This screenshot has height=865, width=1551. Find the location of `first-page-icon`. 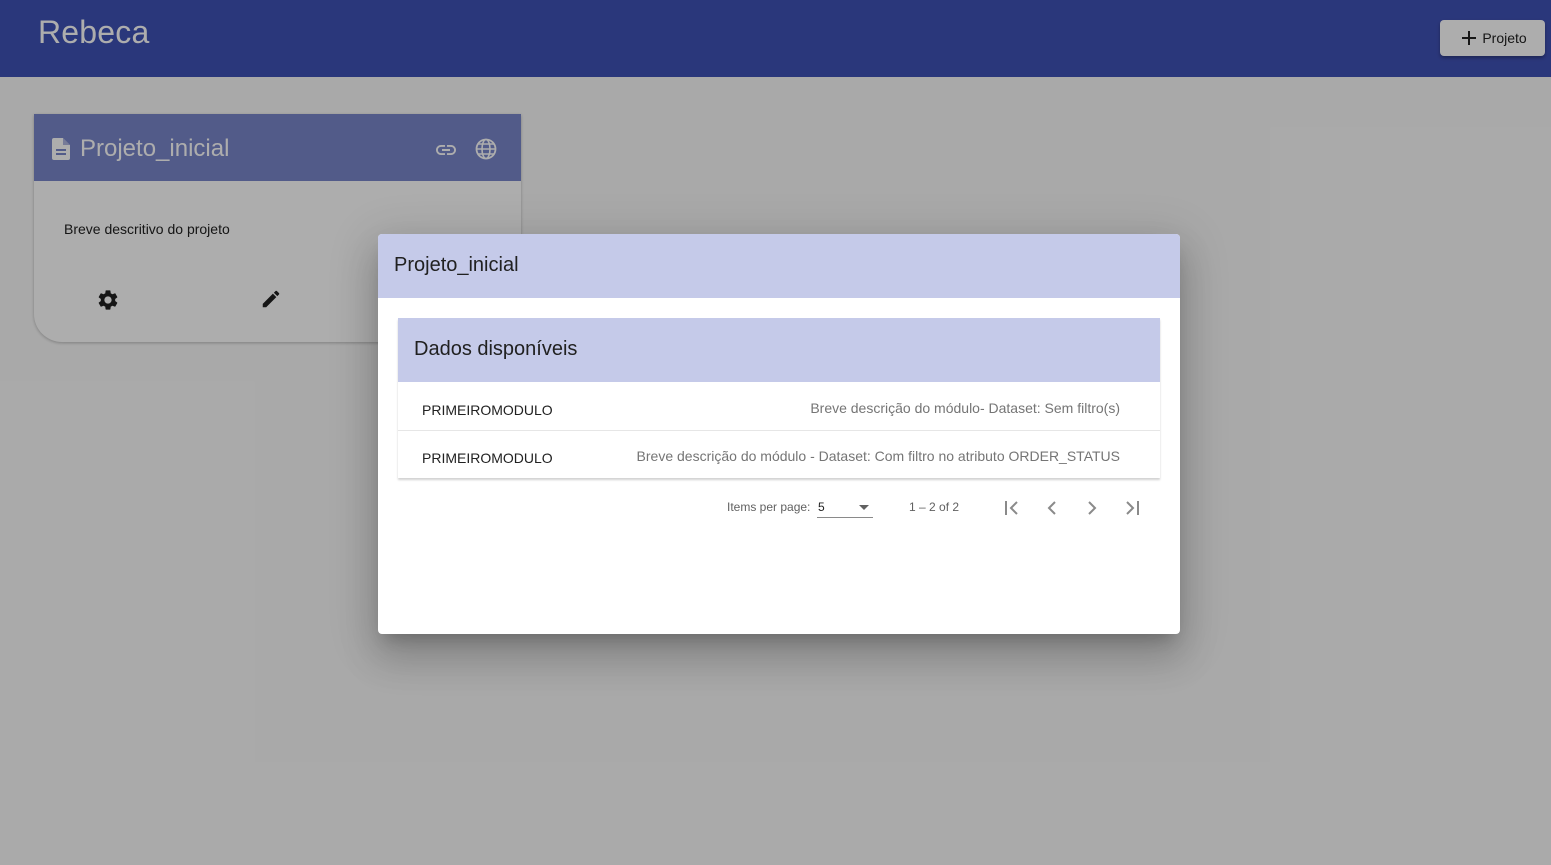

first-page-icon is located at coordinates (1012, 508).